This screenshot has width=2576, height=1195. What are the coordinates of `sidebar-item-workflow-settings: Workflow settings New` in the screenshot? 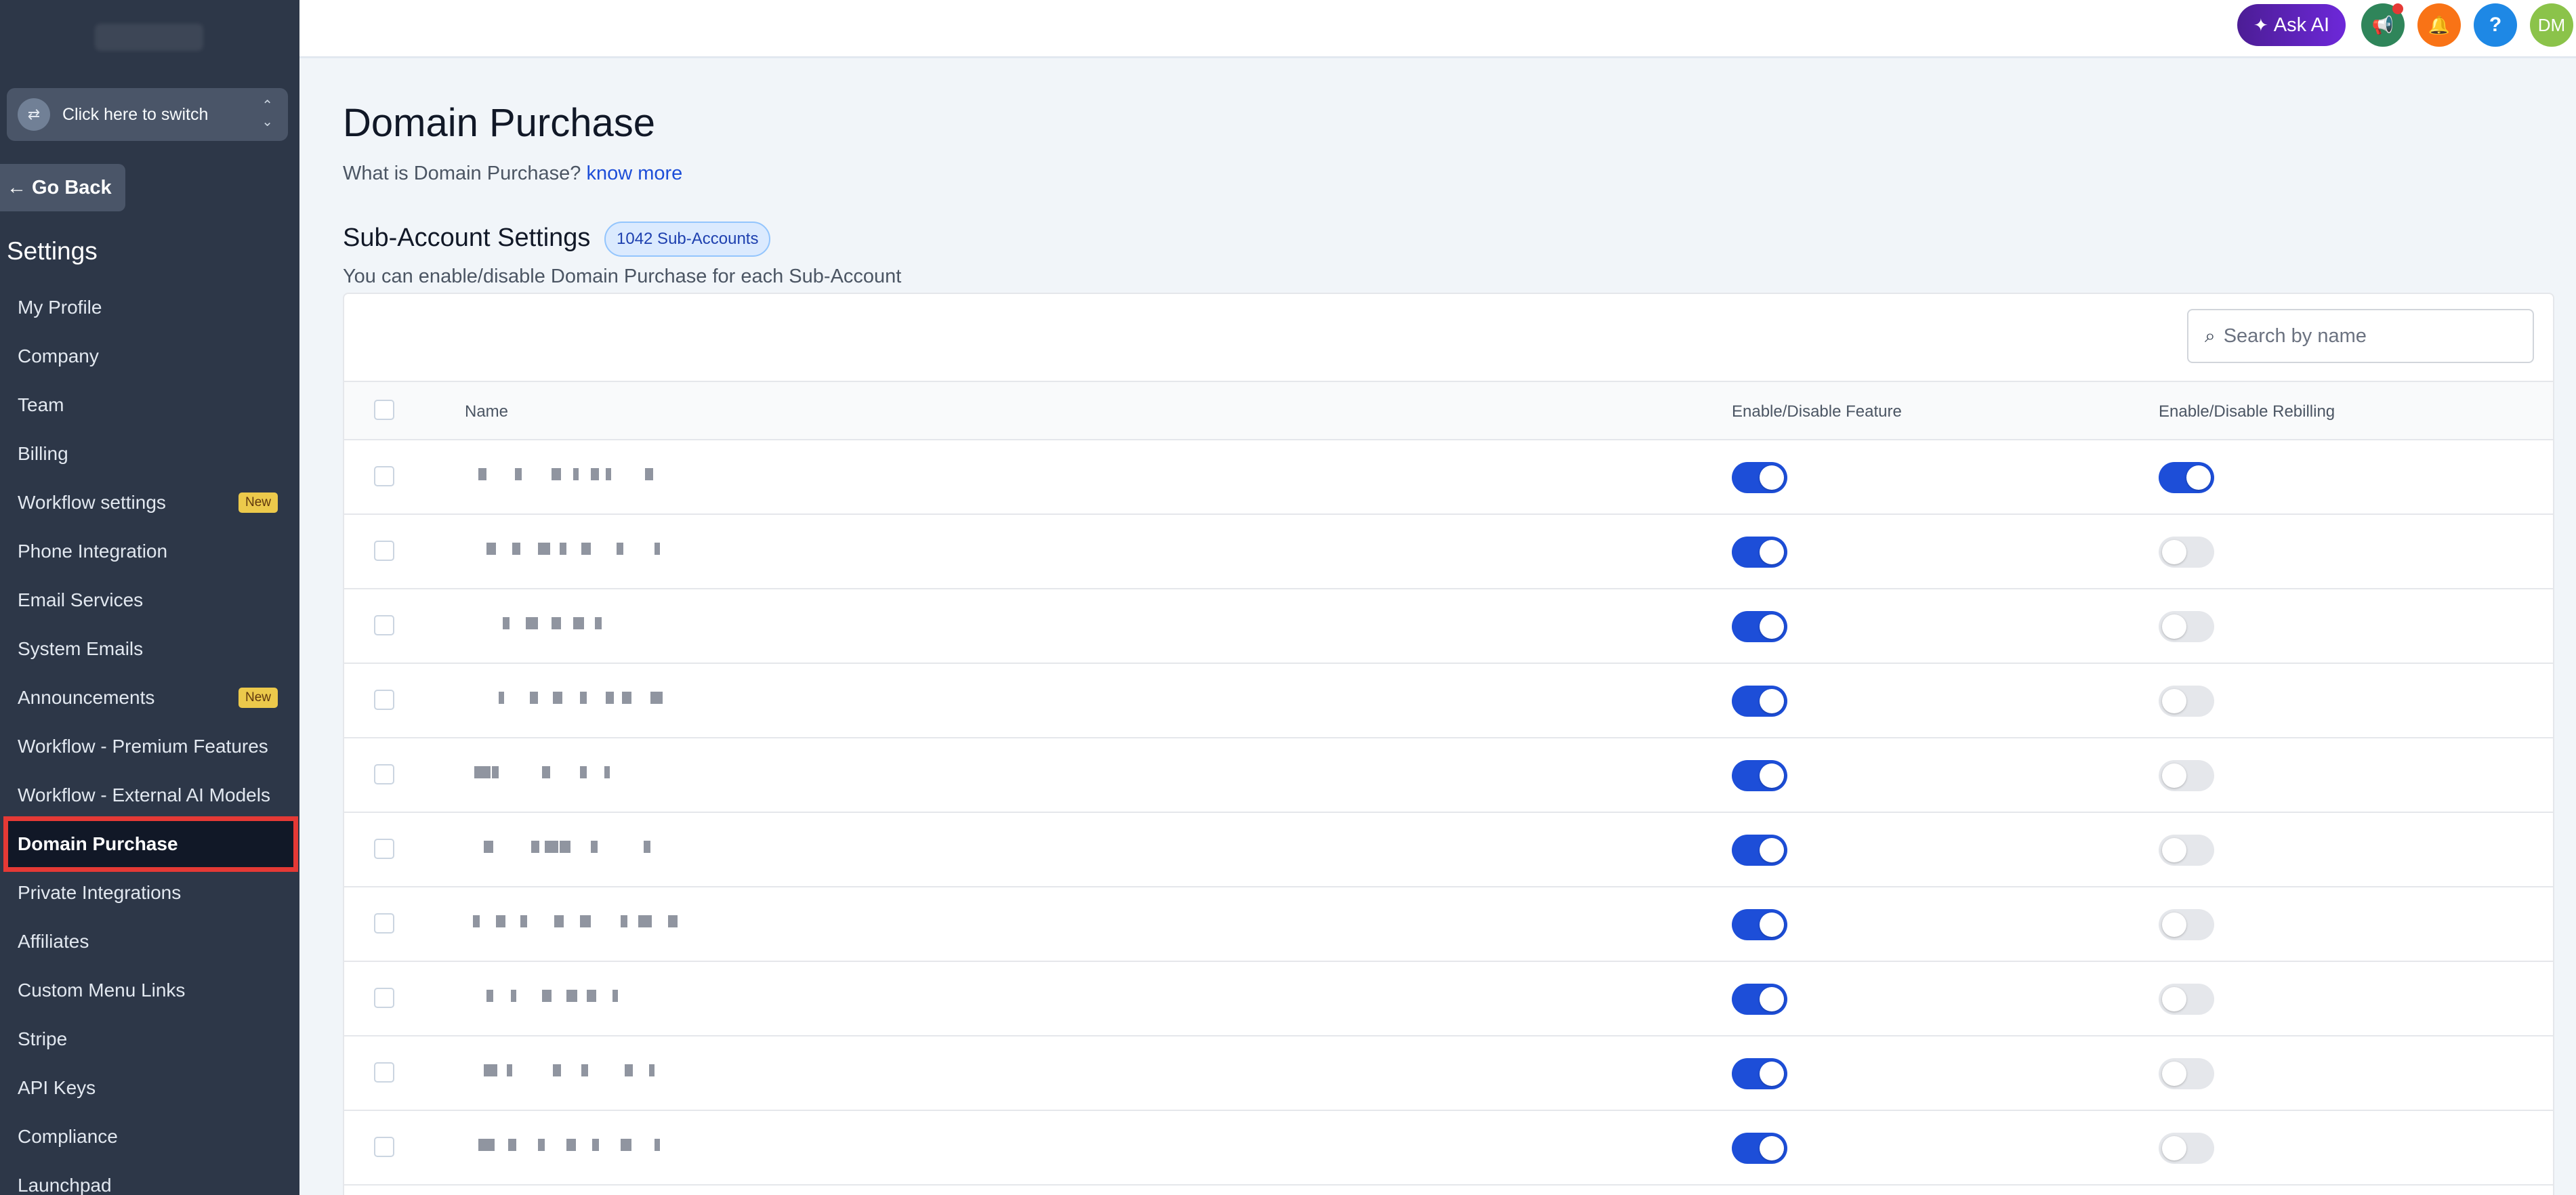 It's located at (149, 502).